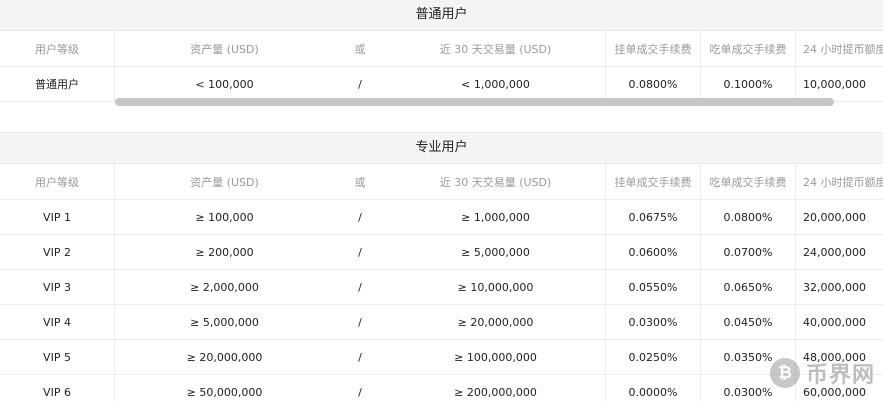  What do you see at coordinates (224, 322) in the screenshot?
I see `cell-assets: ≥ 5,000,000` at bounding box center [224, 322].